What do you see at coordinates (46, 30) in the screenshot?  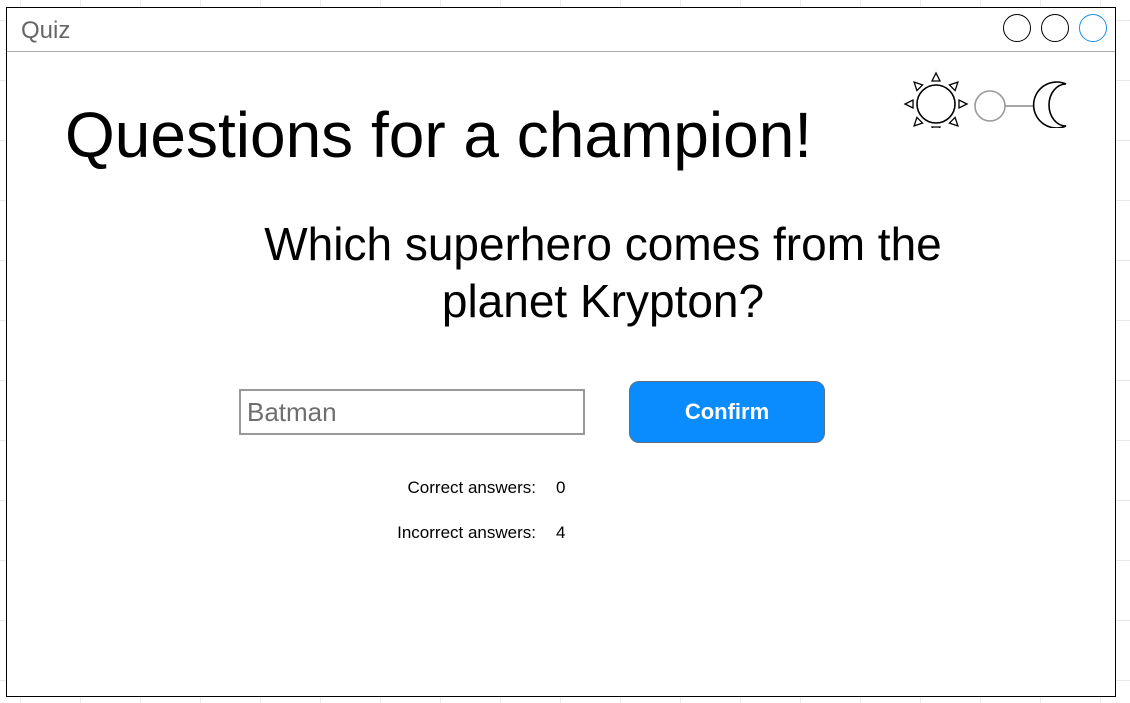 I see `window-title: Quiz` at bounding box center [46, 30].